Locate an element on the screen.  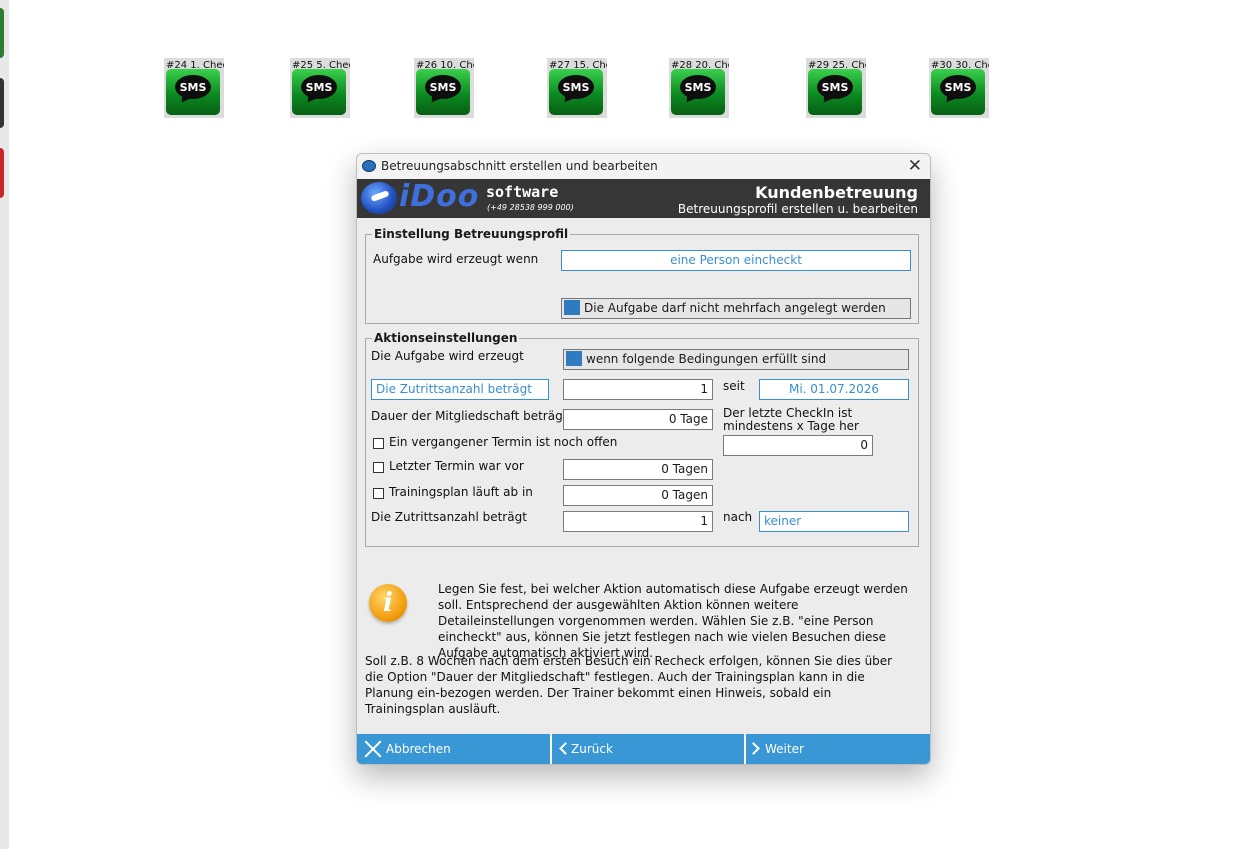
info-icon: i is located at coordinates (388, 603).